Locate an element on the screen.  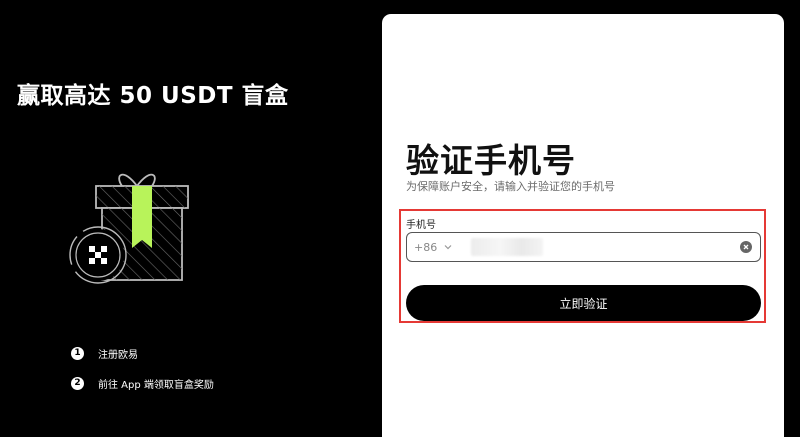
gift-box-icon is located at coordinates (137, 232).